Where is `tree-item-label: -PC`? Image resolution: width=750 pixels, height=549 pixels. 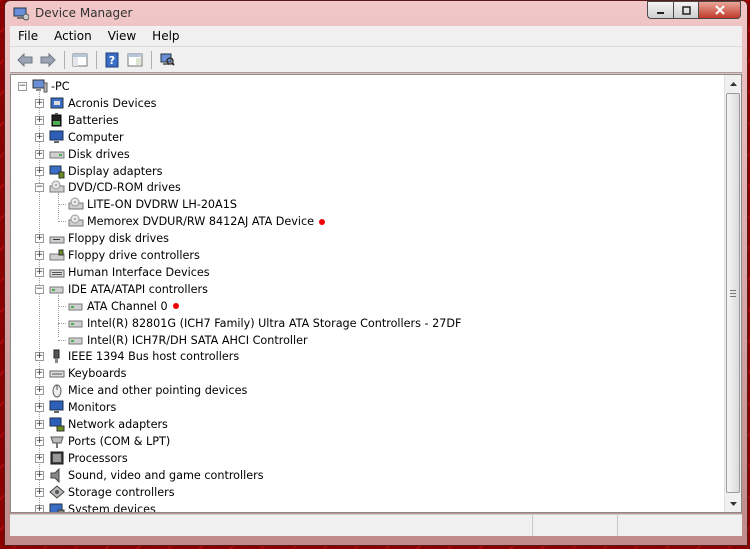
tree-item-label: -PC is located at coordinates (60, 86).